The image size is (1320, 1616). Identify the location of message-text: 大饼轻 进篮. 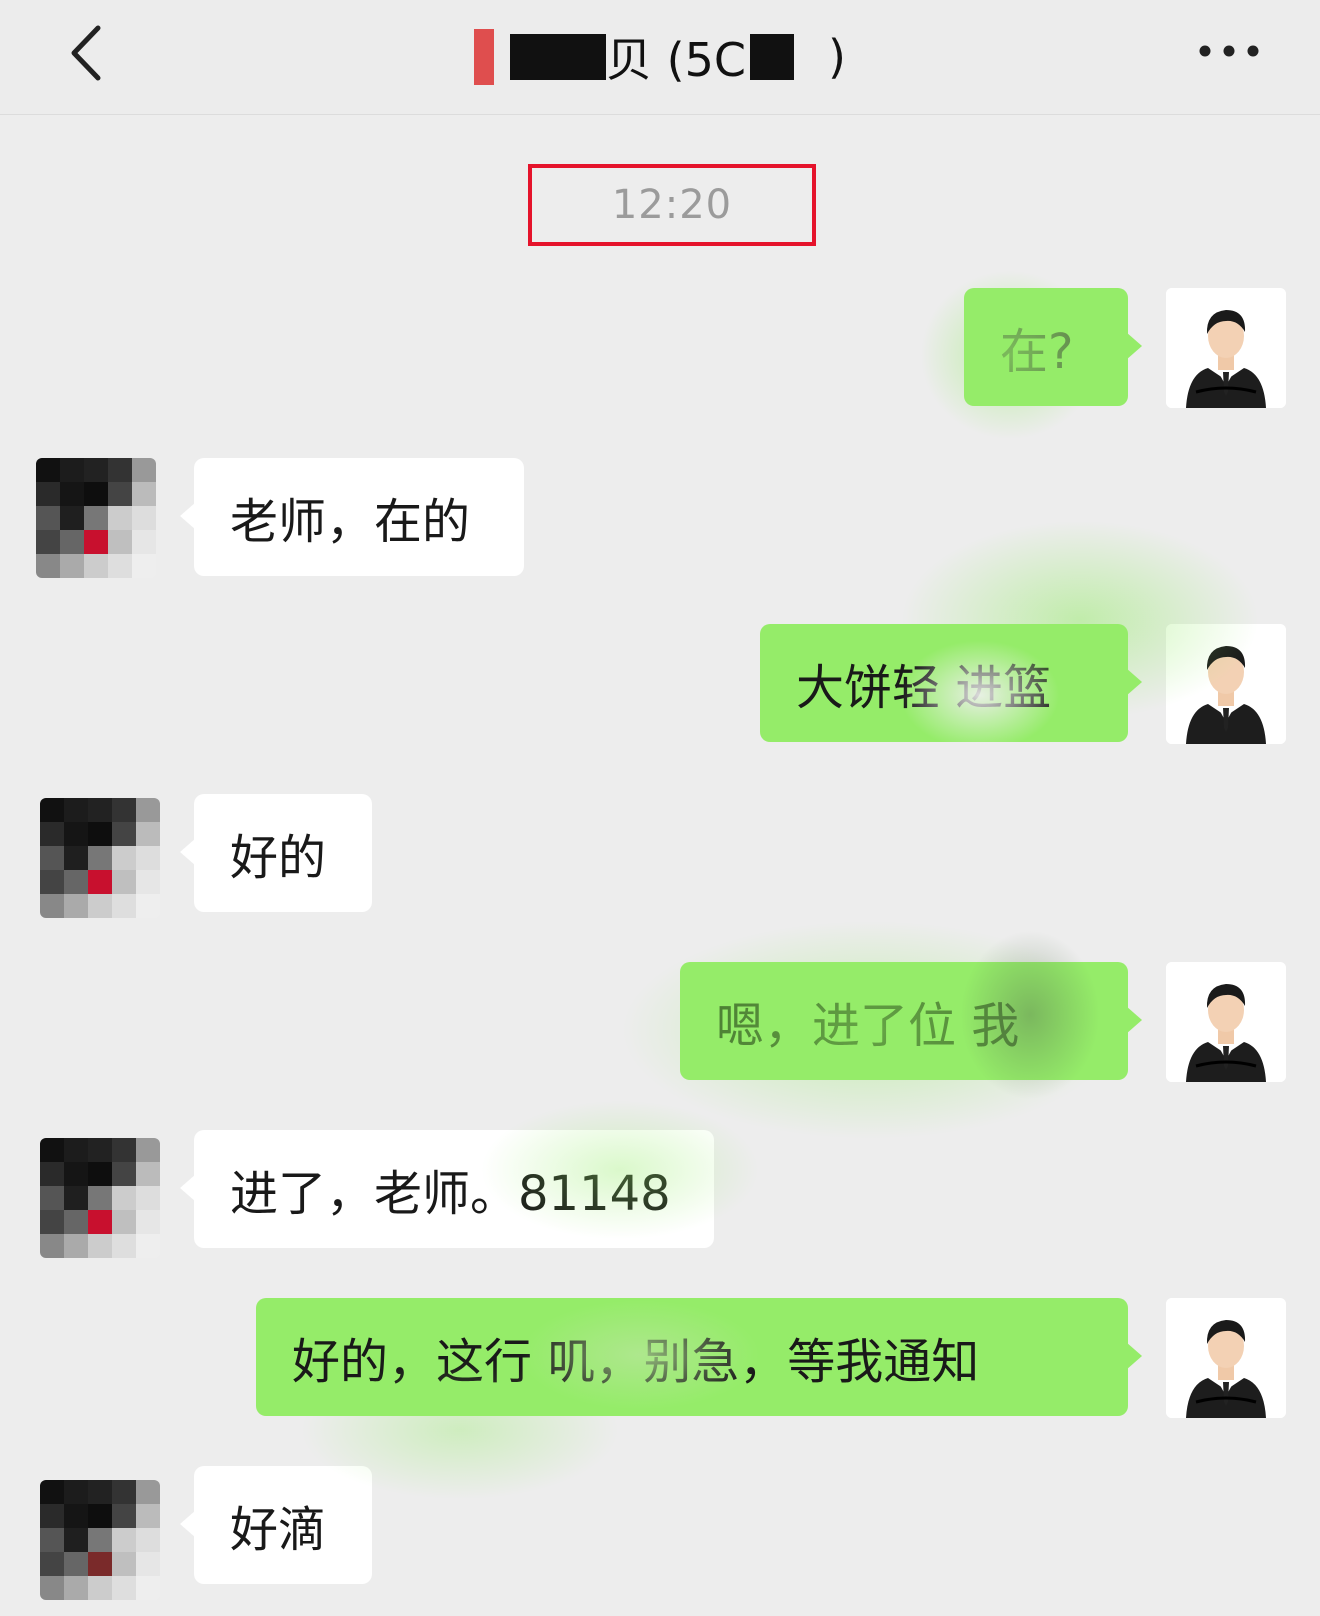
(924, 688).